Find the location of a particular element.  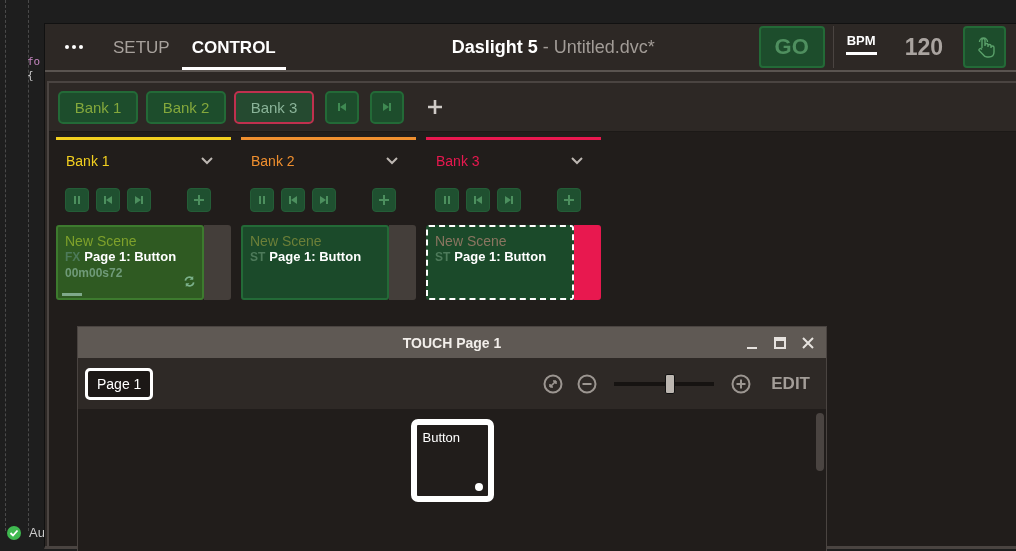

scrollbar is located at coordinates (820, 442).